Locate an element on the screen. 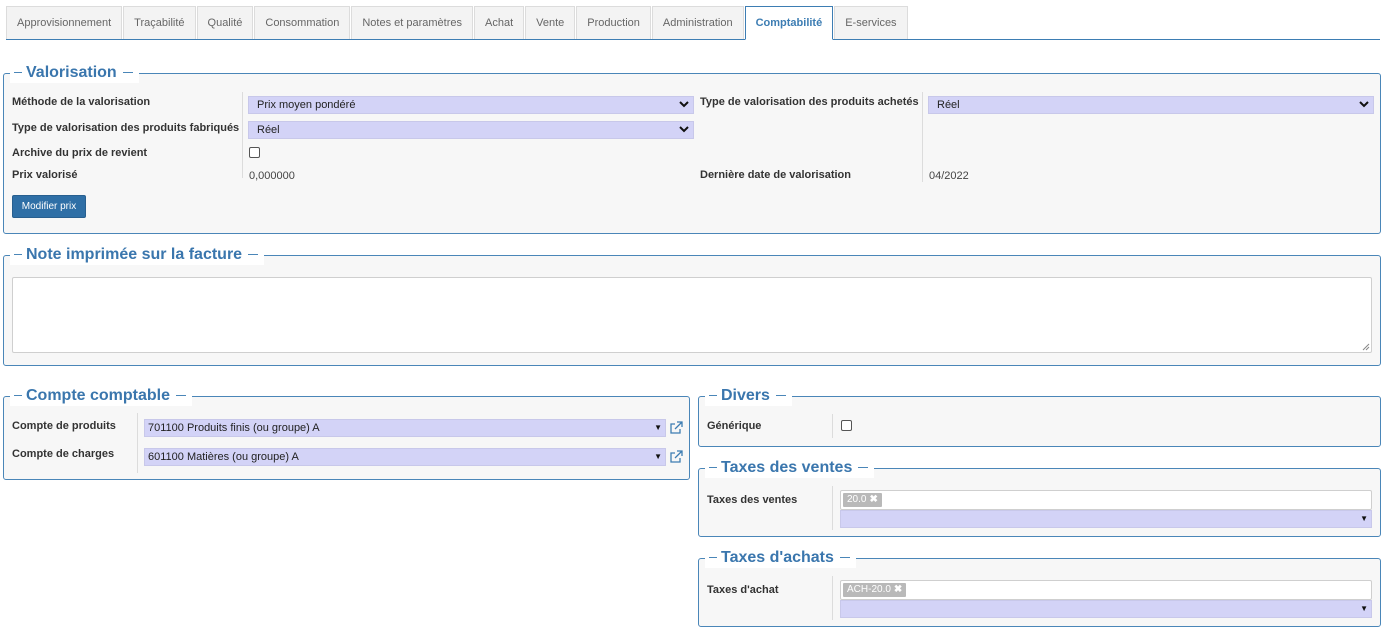 Image resolution: width=1386 pixels, height=637 pixels. divers-legend: Divers is located at coordinates (748, 396).